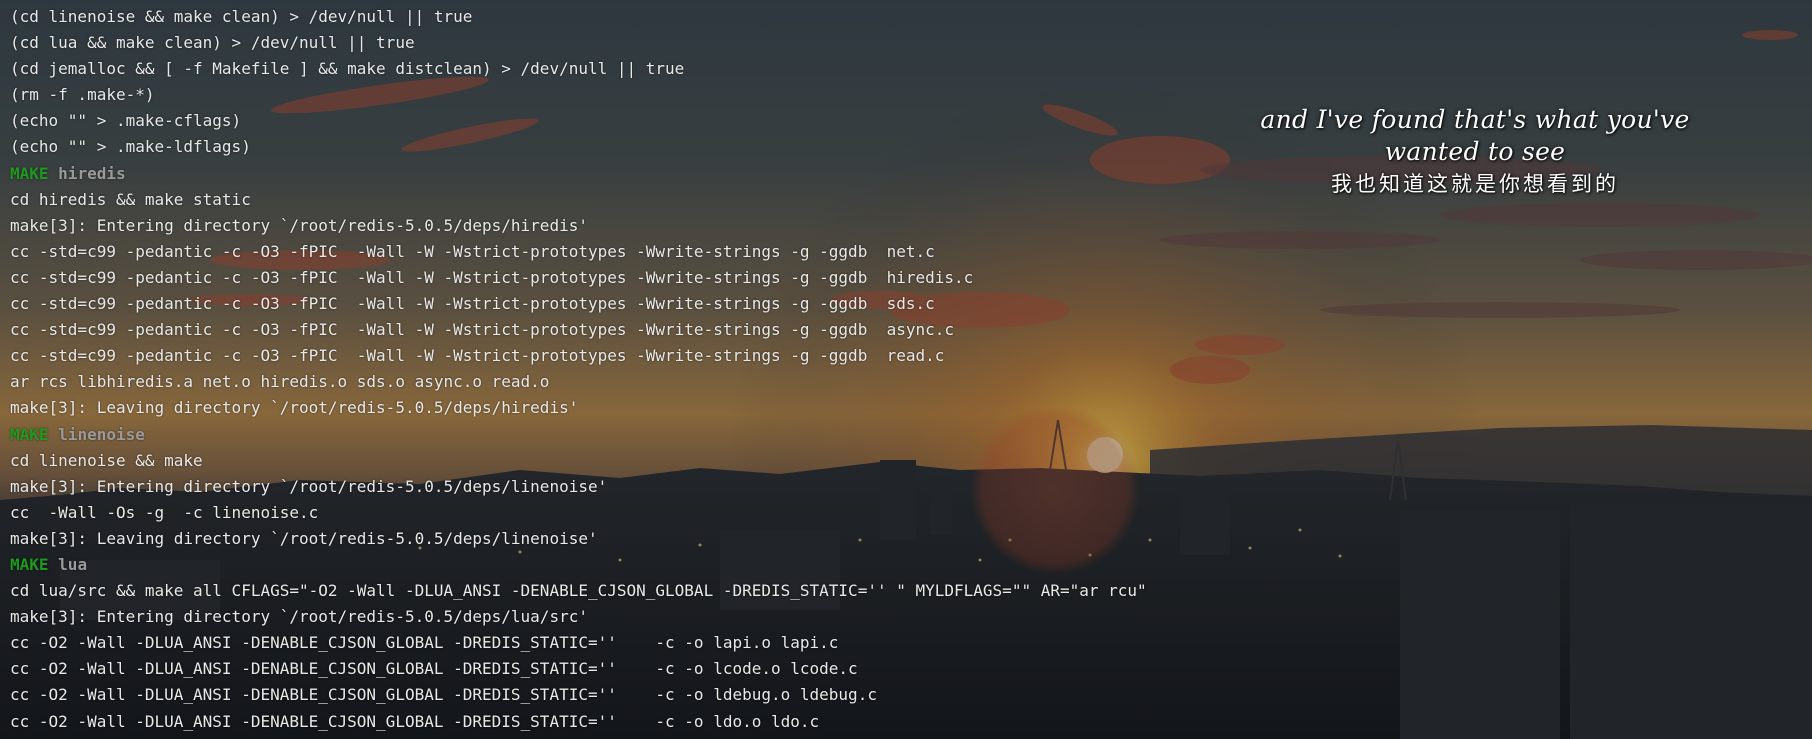  Describe the element at coordinates (905, 435) in the screenshot. I see `make-status-line: MAKE linenoise` at that location.